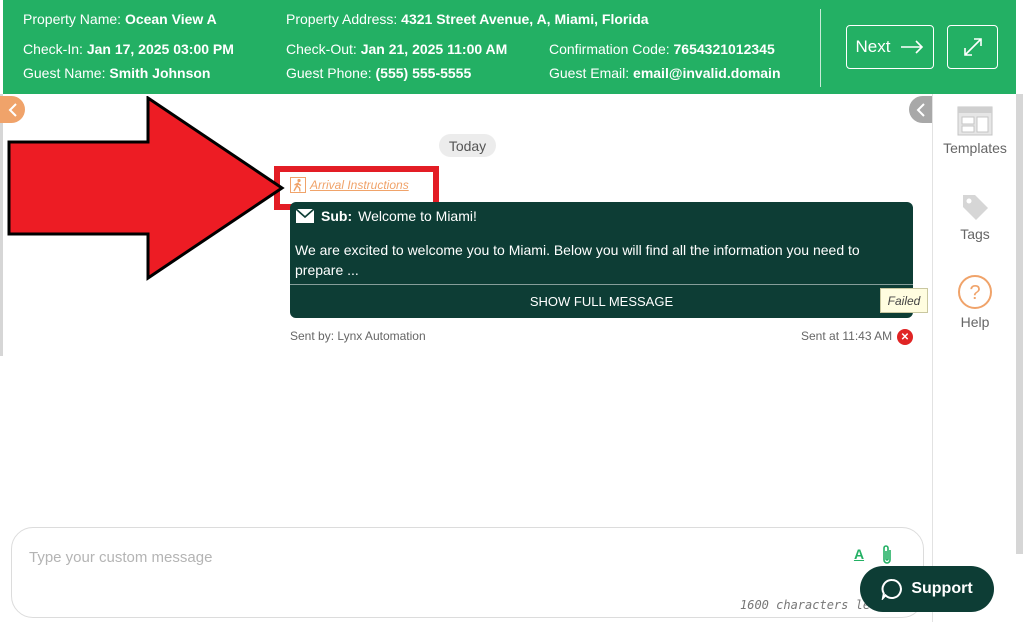 The height and width of the screenshot is (622, 1023). Describe the element at coordinates (160, 49) in the screenshot. I see `checkin-value: Jan 17, 2025 03:00 PM` at that location.